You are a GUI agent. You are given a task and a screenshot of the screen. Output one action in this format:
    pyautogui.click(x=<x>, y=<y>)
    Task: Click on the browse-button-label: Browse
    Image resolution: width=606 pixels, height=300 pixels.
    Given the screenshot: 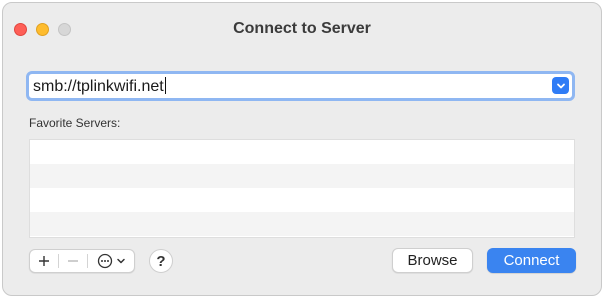 What is the action you would take?
    pyautogui.click(x=432, y=260)
    